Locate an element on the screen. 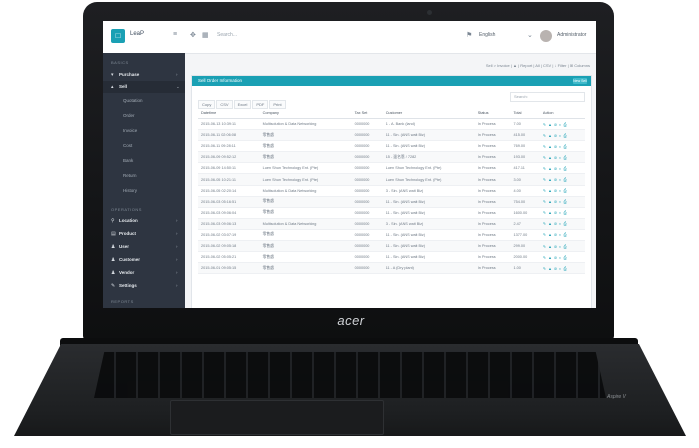  table-cell: Multisolution & Data Networking is located at coordinates (305, 224).